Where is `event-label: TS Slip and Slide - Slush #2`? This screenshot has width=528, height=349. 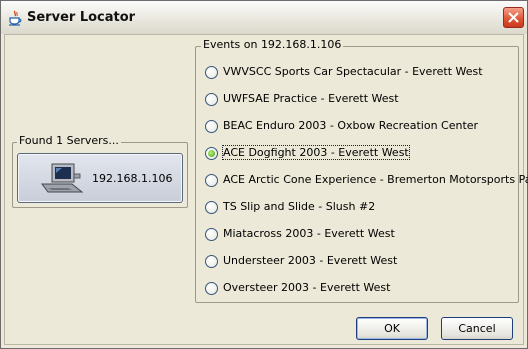
event-label: TS Slip and Slide - Slush #2 is located at coordinates (299, 206).